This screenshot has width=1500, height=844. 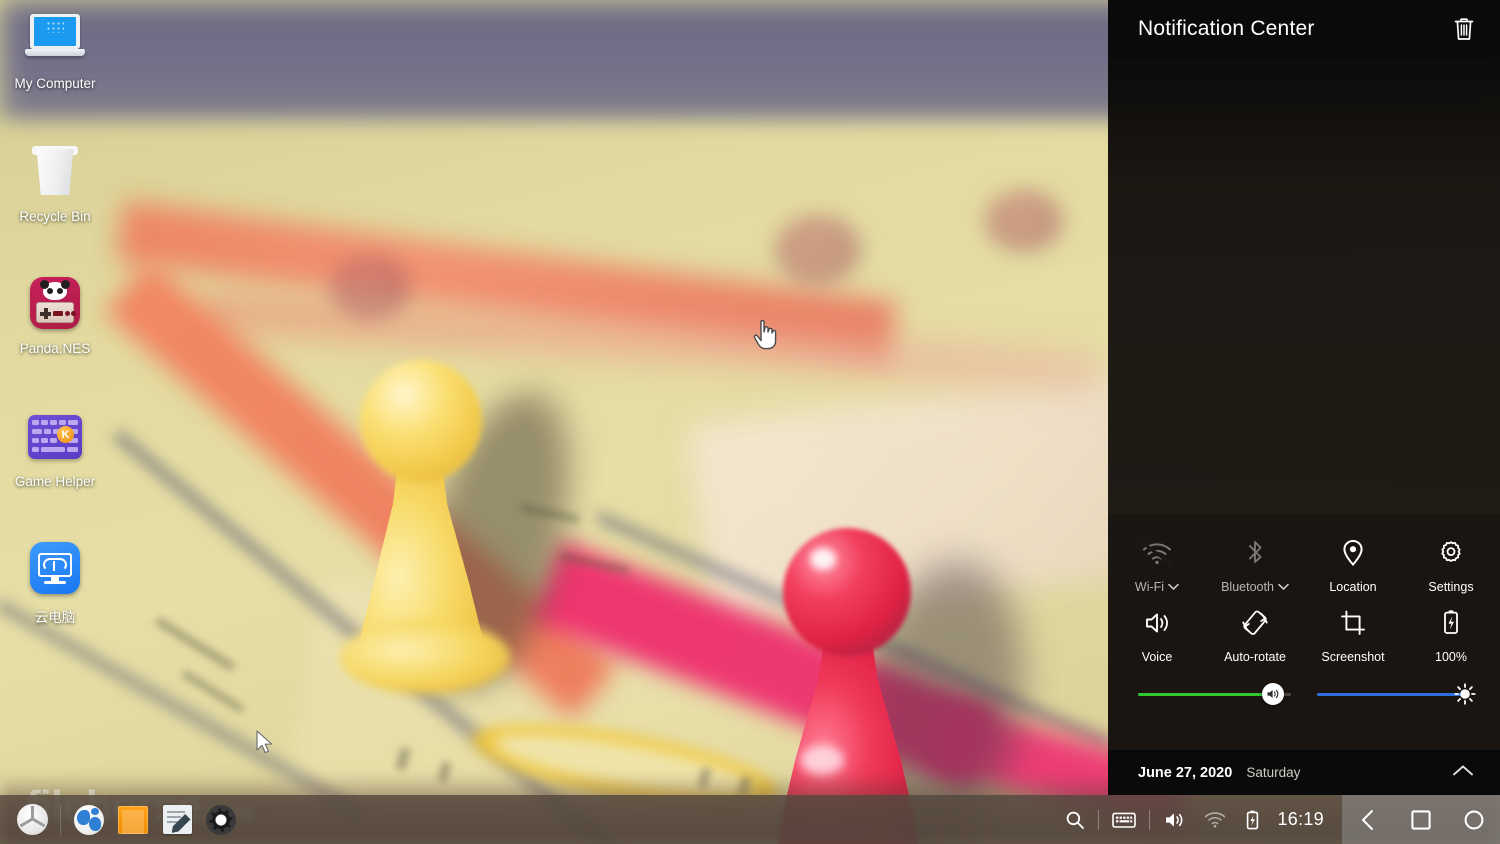 I want to click on taskbar-app-launcher, so click(x=32, y=820).